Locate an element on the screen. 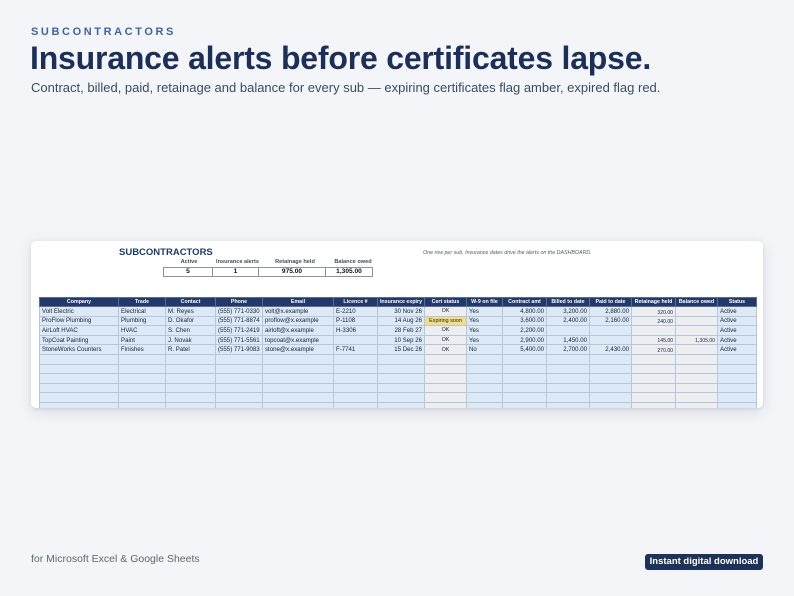  cell-retainage-held: 145.00 is located at coordinates (653, 340).